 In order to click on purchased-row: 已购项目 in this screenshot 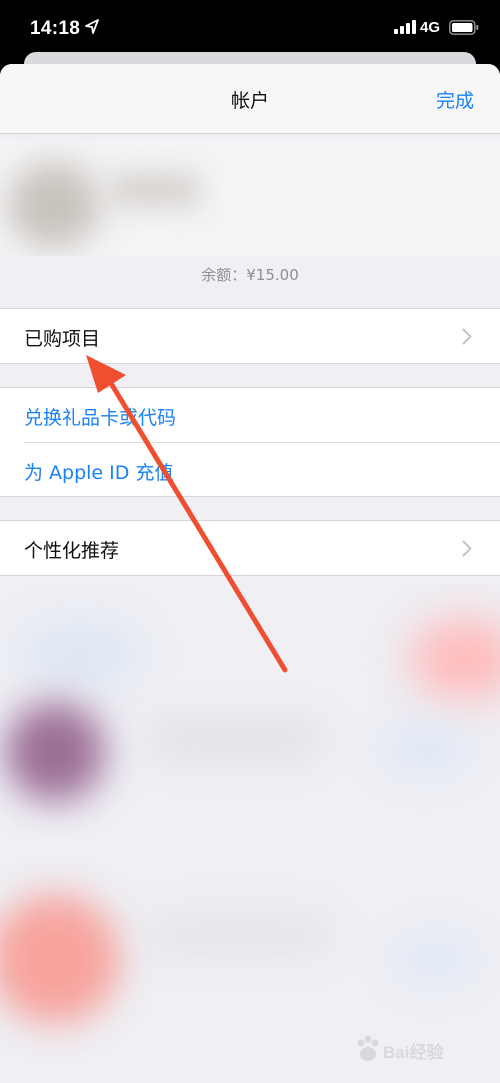, I will do `click(250, 336)`.